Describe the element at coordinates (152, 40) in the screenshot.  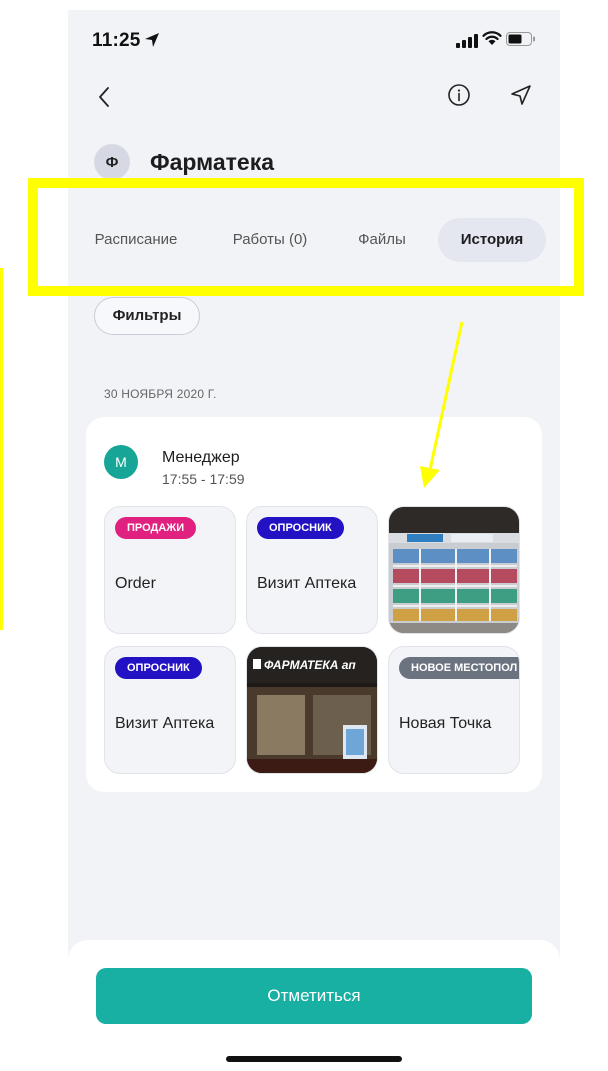
I see `location-arrow-icon` at that location.